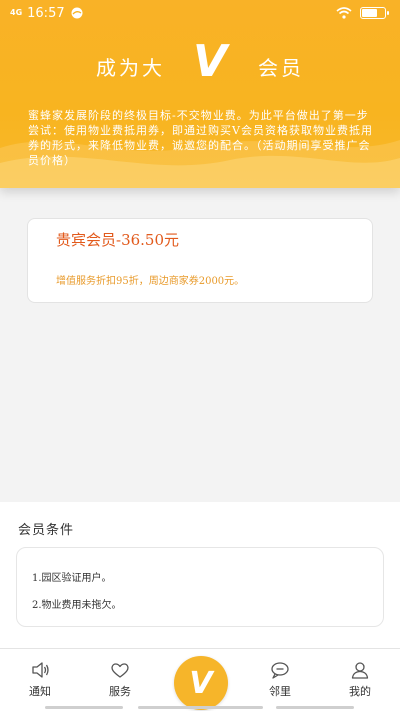  Describe the element at coordinates (72, 578) in the screenshot. I see `condition-item: 1.园区验证用户。` at that location.